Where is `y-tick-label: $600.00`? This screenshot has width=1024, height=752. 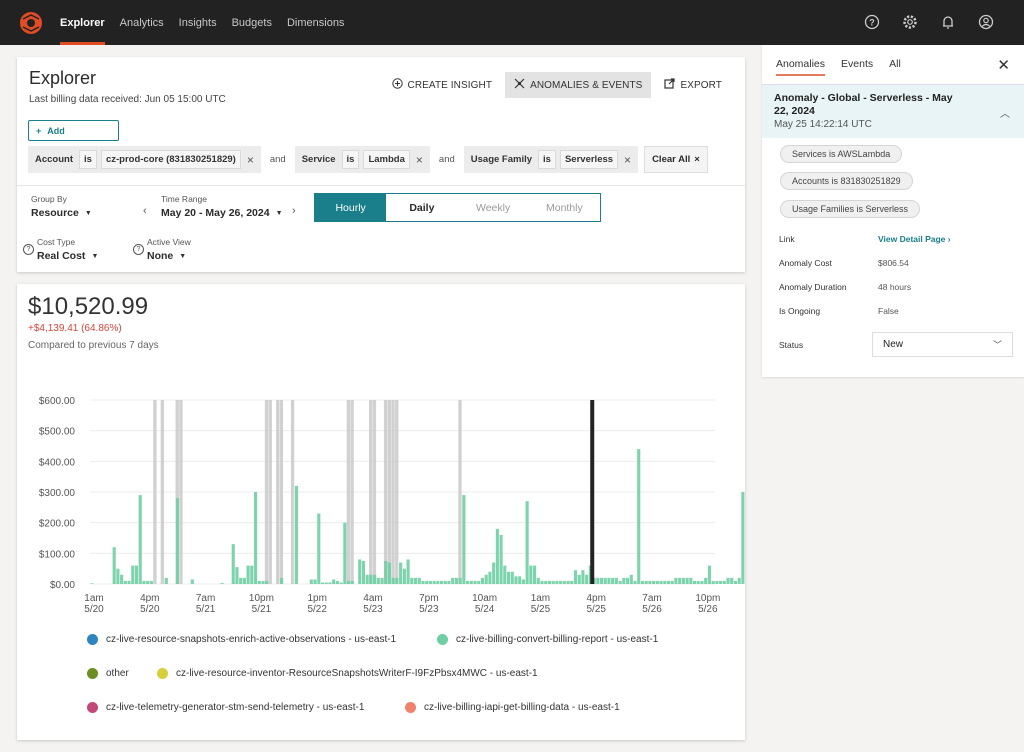 y-tick-label: $600.00 is located at coordinates (57, 401).